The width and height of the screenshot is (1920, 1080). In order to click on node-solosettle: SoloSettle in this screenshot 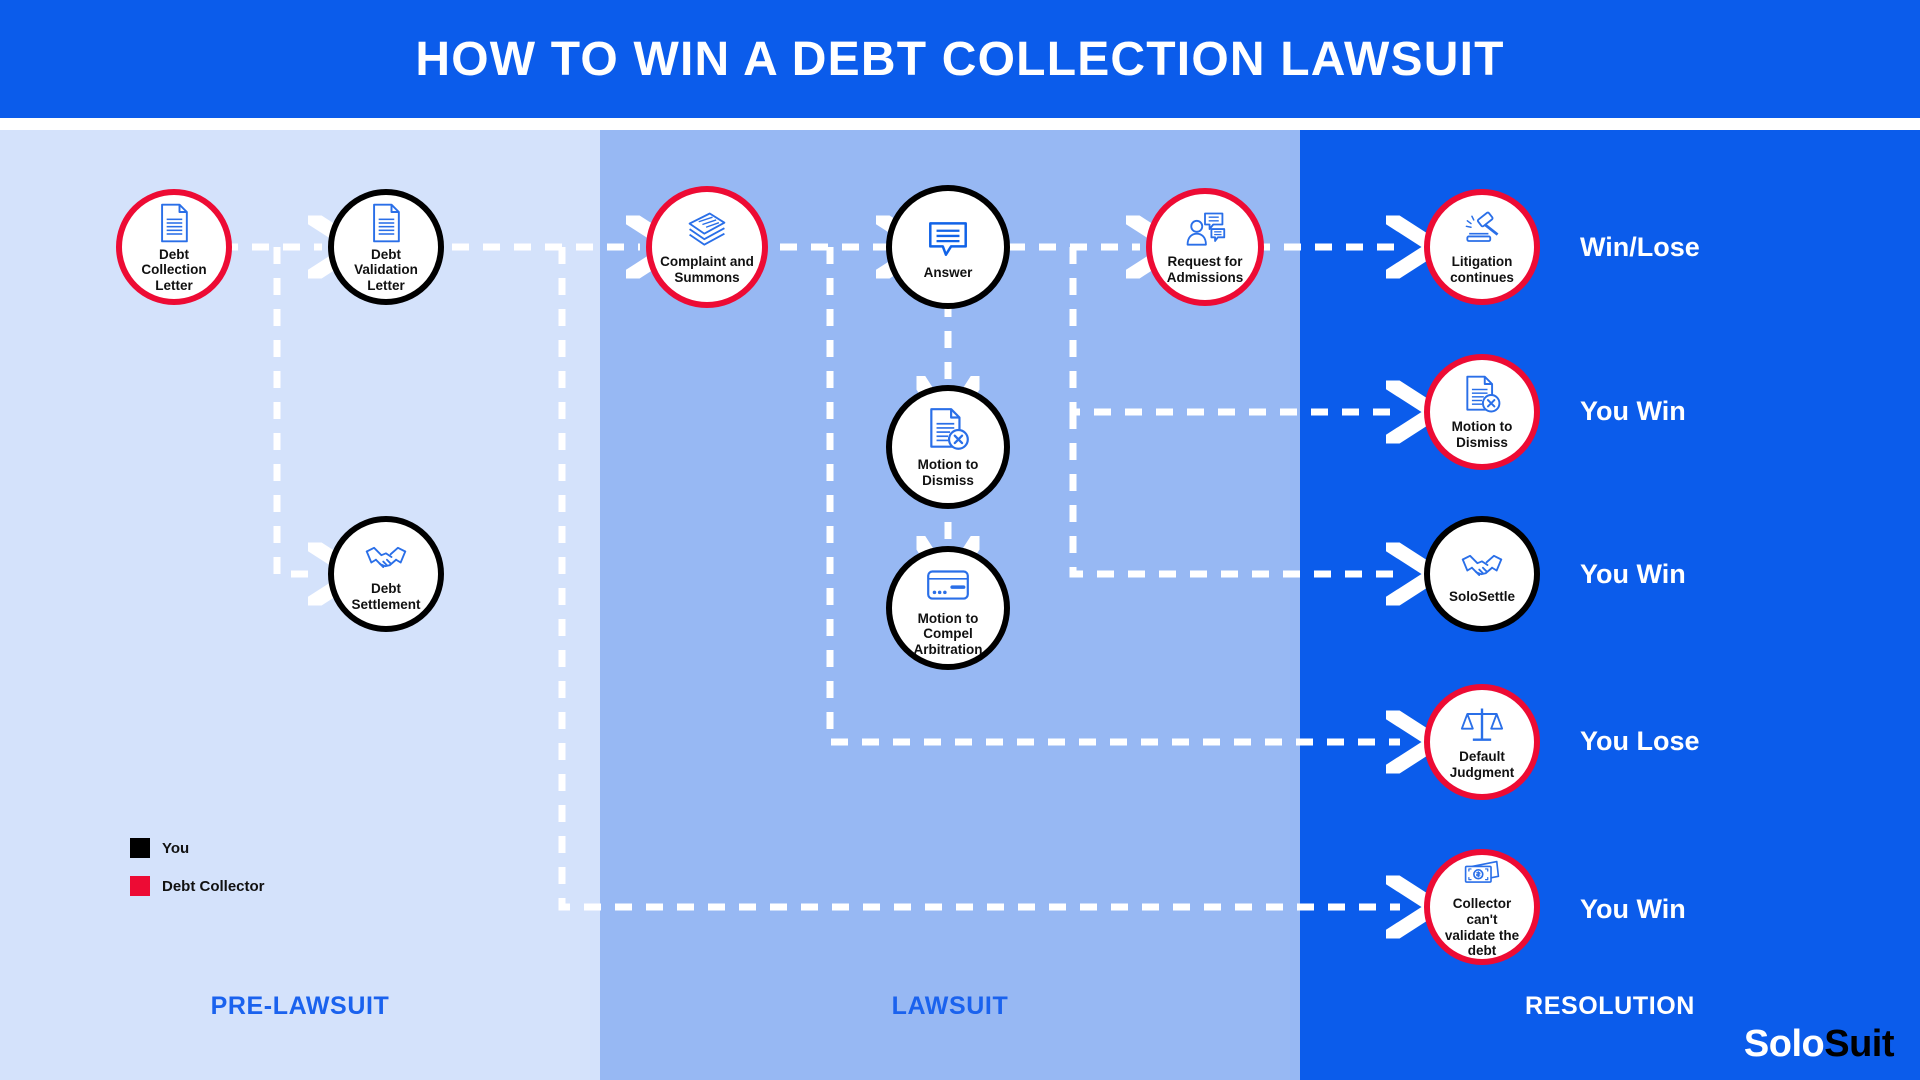, I will do `click(1482, 574)`.